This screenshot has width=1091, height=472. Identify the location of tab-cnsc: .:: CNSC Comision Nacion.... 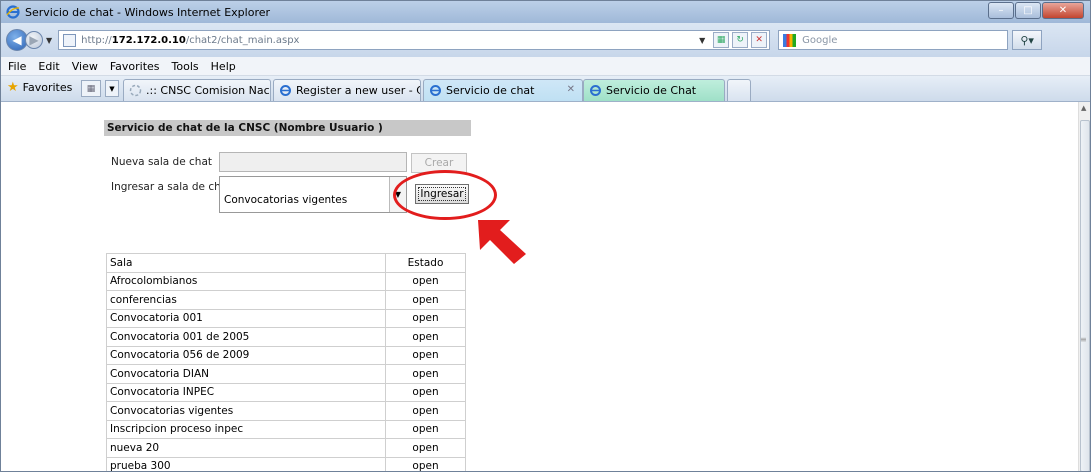
(197, 90).